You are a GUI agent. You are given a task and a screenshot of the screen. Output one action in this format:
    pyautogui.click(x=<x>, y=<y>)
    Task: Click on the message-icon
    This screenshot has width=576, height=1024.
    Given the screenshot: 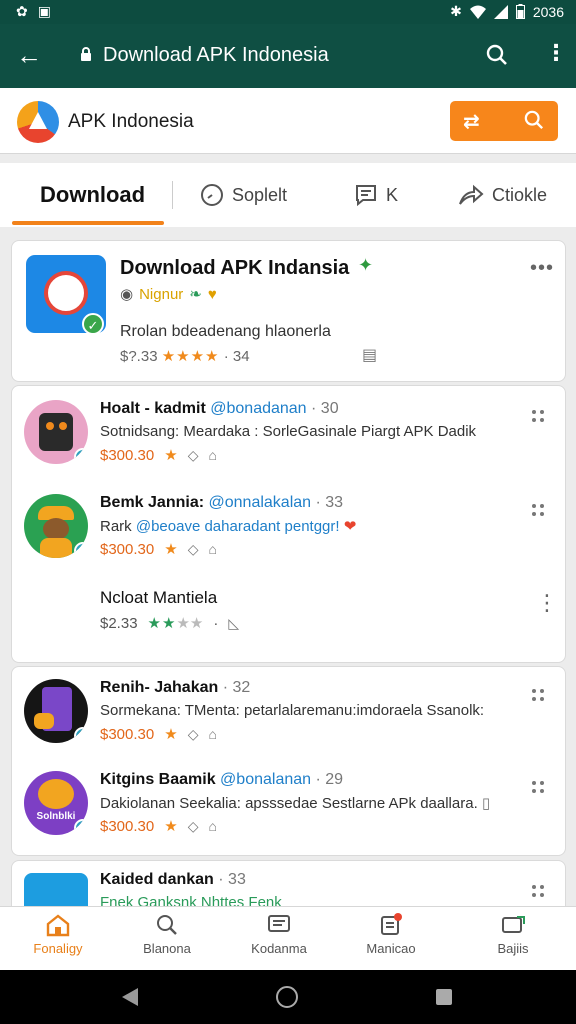 What is the action you would take?
    pyautogui.click(x=366, y=196)
    